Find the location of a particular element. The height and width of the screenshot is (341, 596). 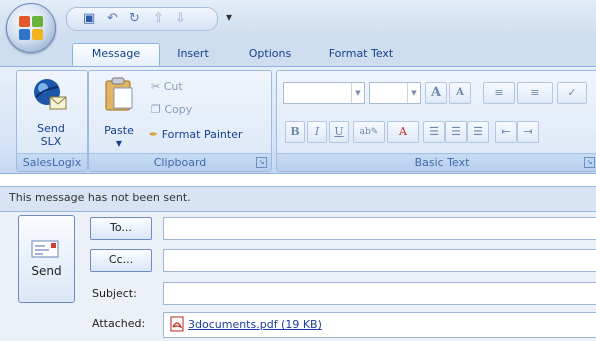

clipboard-icon is located at coordinates (119, 94).